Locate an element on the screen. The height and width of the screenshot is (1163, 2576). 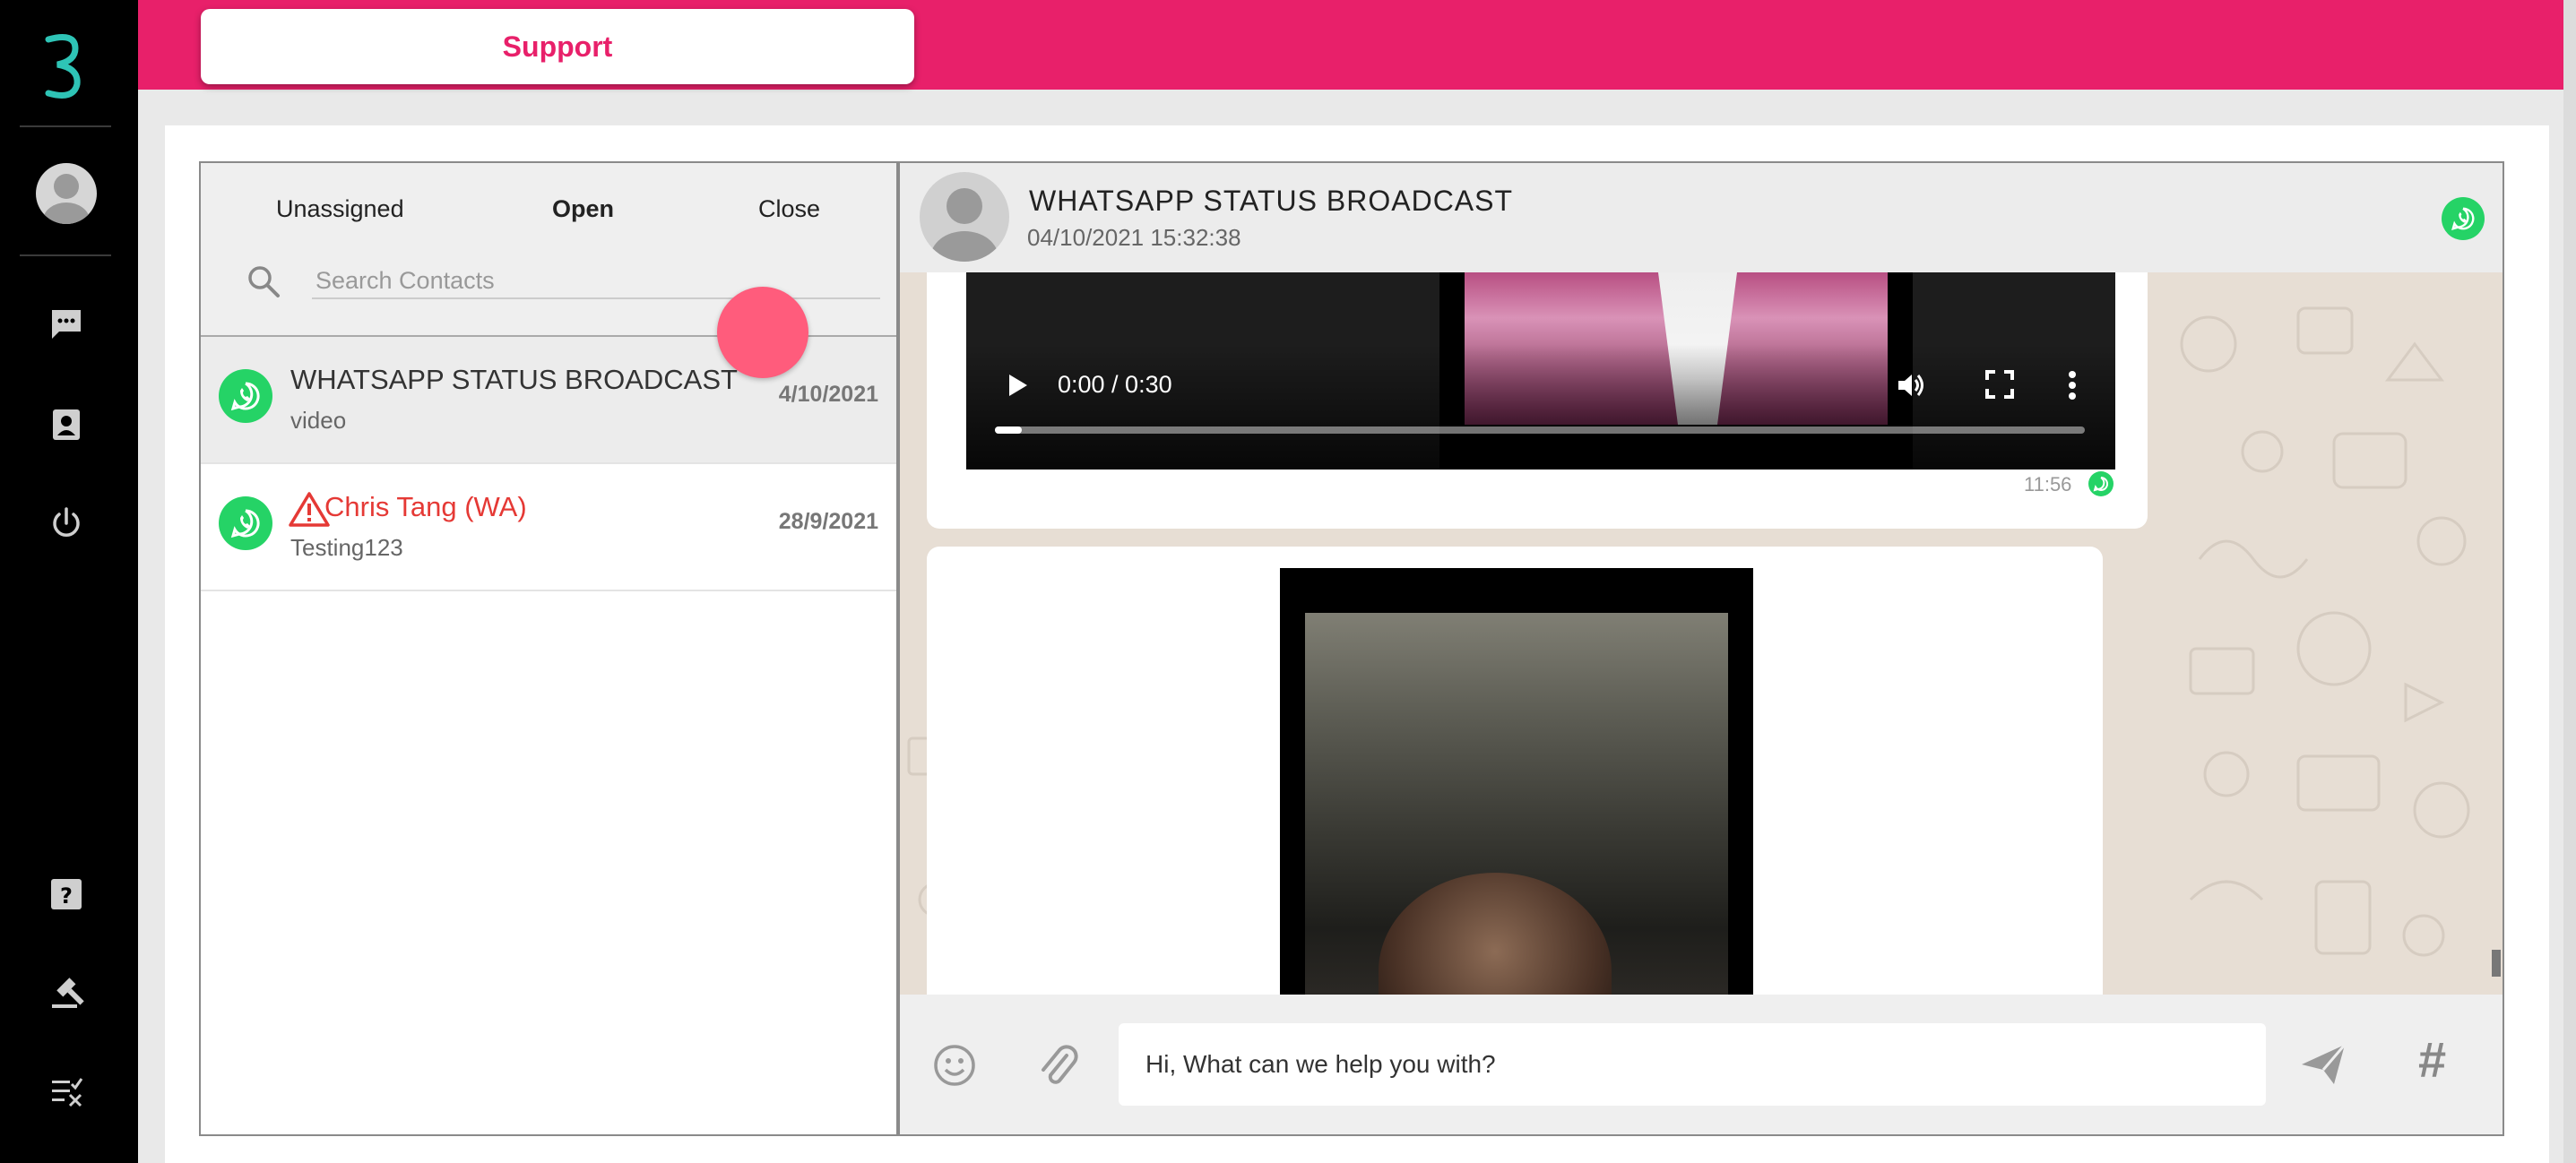
contact-preview: Testing123 is located at coordinates (346, 547).